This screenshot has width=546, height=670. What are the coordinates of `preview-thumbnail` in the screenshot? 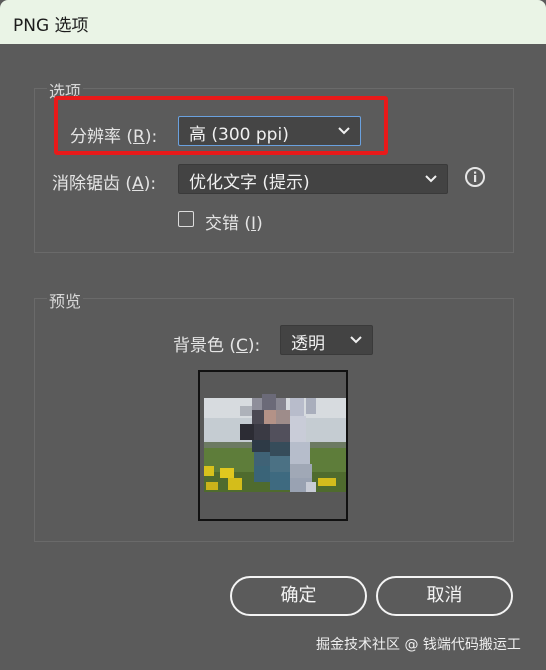 It's located at (273, 445).